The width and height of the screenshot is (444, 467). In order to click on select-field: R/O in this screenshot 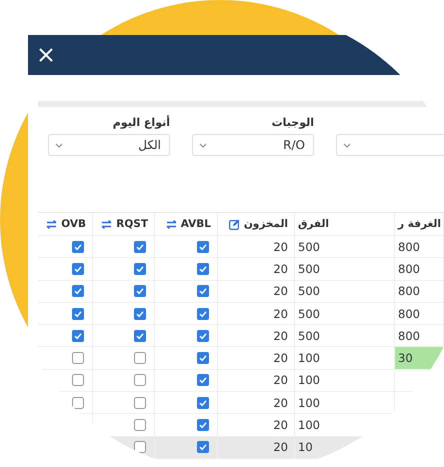, I will do `click(253, 145)`.